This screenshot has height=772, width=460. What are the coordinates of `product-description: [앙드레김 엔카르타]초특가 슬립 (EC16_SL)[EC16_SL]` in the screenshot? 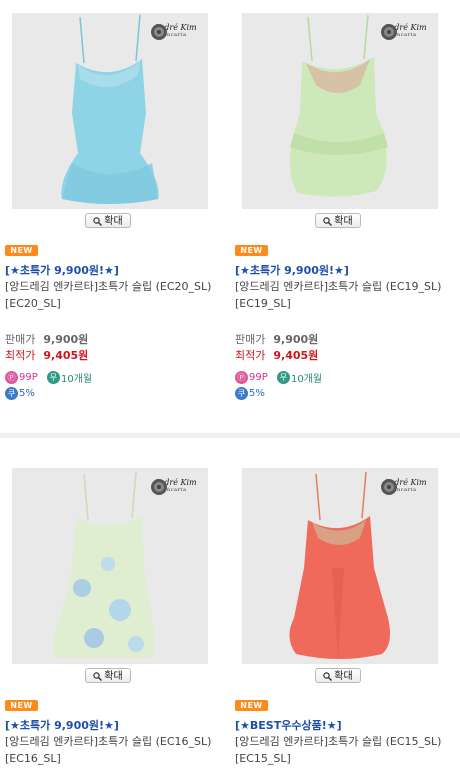 It's located at (112, 750).